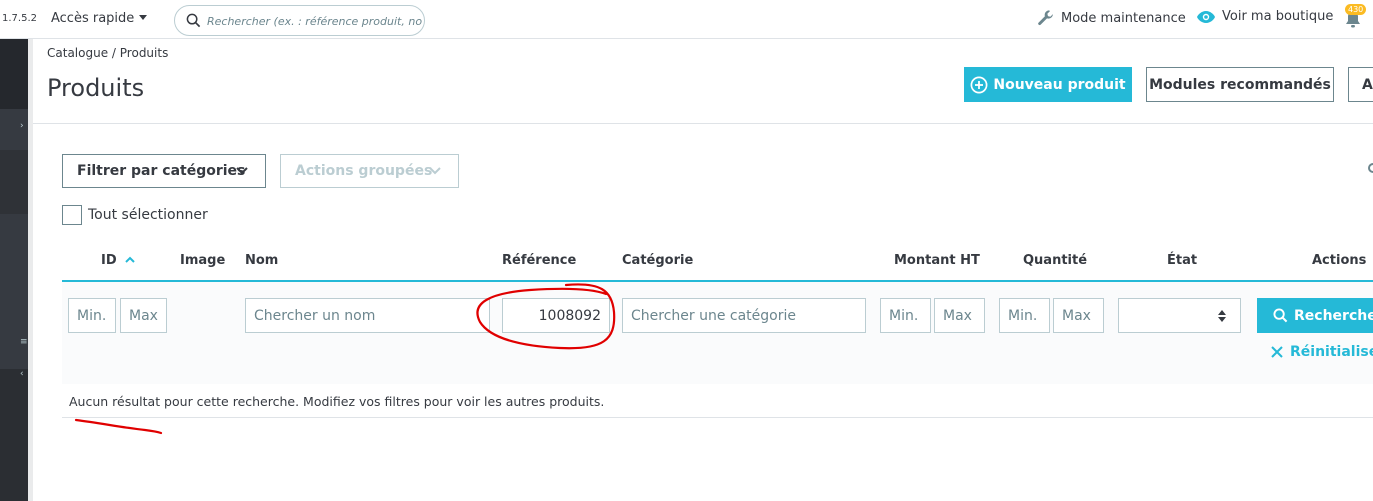  What do you see at coordinates (143, 17) in the screenshot?
I see `caret-down-icon` at bounding box center [143, 17].